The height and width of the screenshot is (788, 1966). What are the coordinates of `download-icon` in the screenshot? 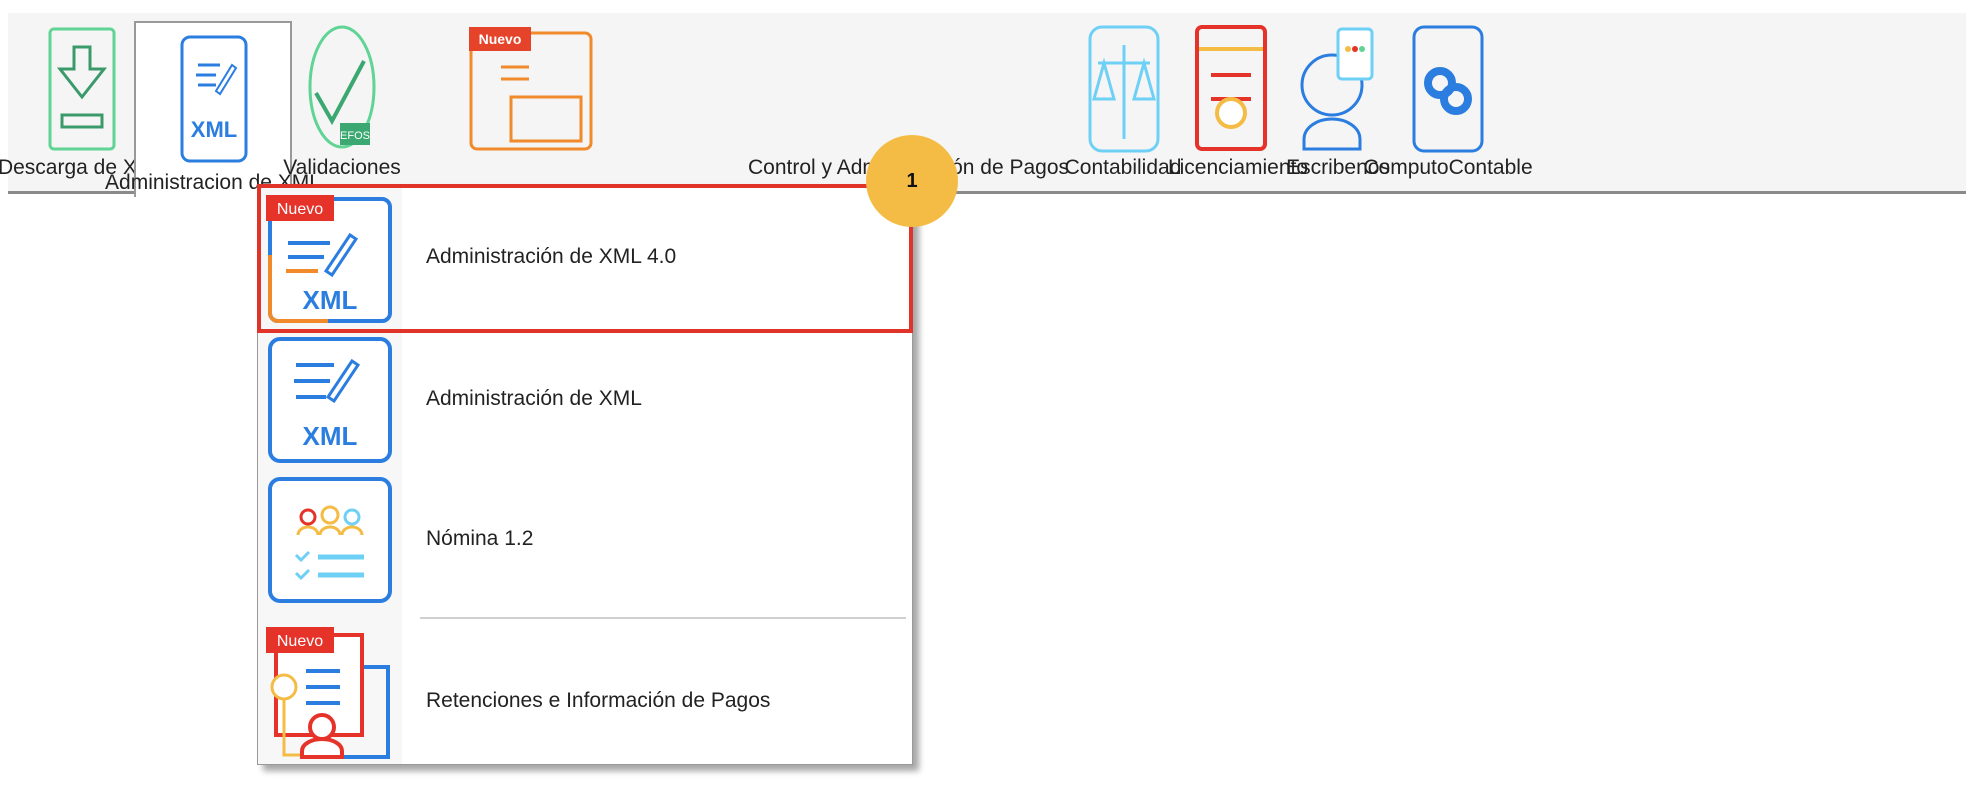 It's located at (82, 89).